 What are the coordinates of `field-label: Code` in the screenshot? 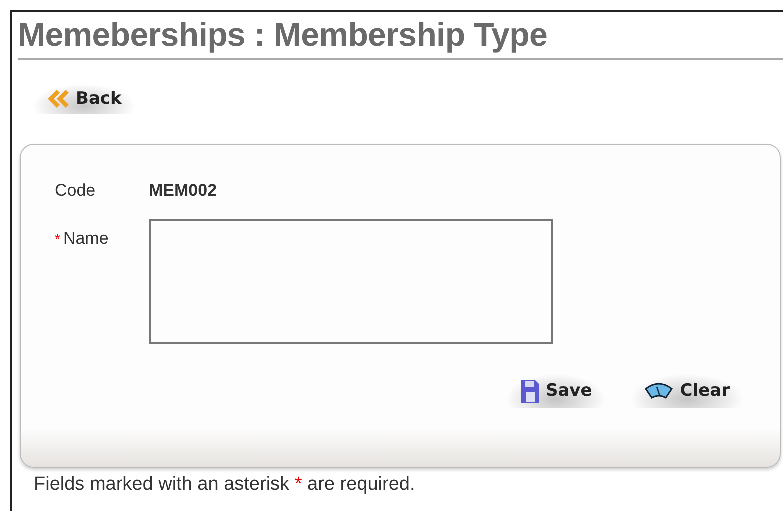 It's located at (76, 191).